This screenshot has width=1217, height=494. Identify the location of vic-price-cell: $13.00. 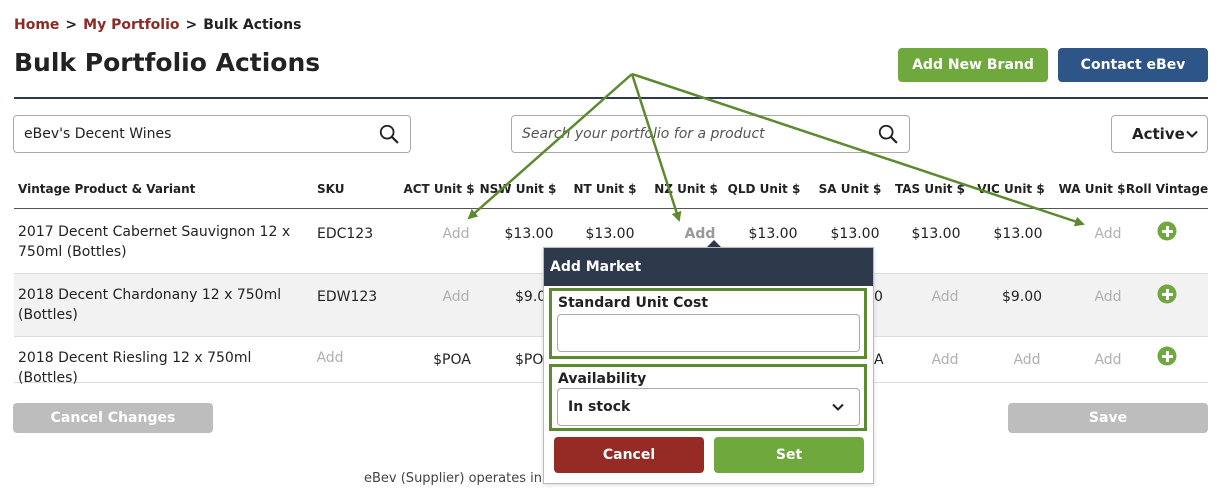
(1018, 234).